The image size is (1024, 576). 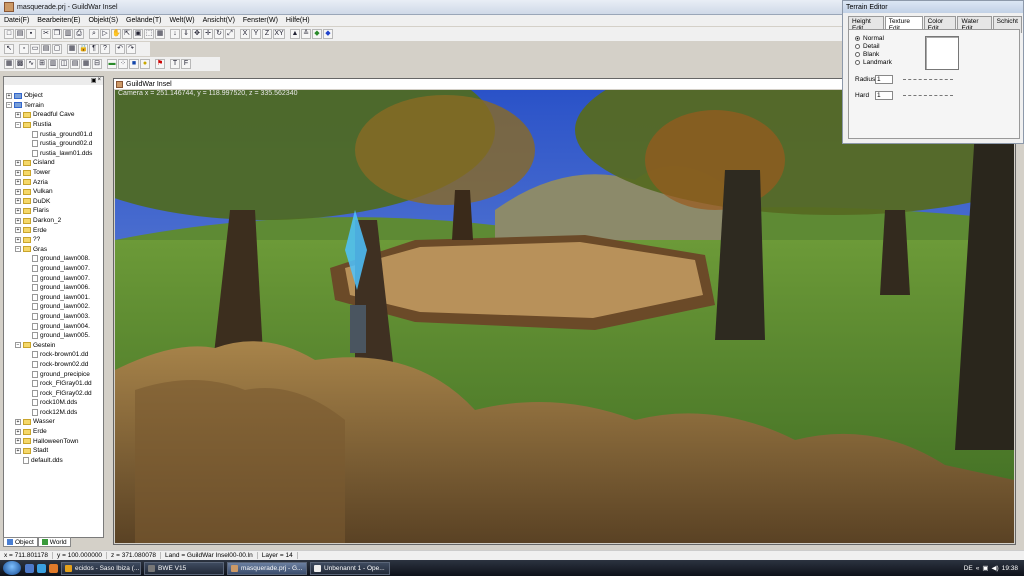 I want to click on menu-fenster: Fenster(W), so click(x=260, y=20).